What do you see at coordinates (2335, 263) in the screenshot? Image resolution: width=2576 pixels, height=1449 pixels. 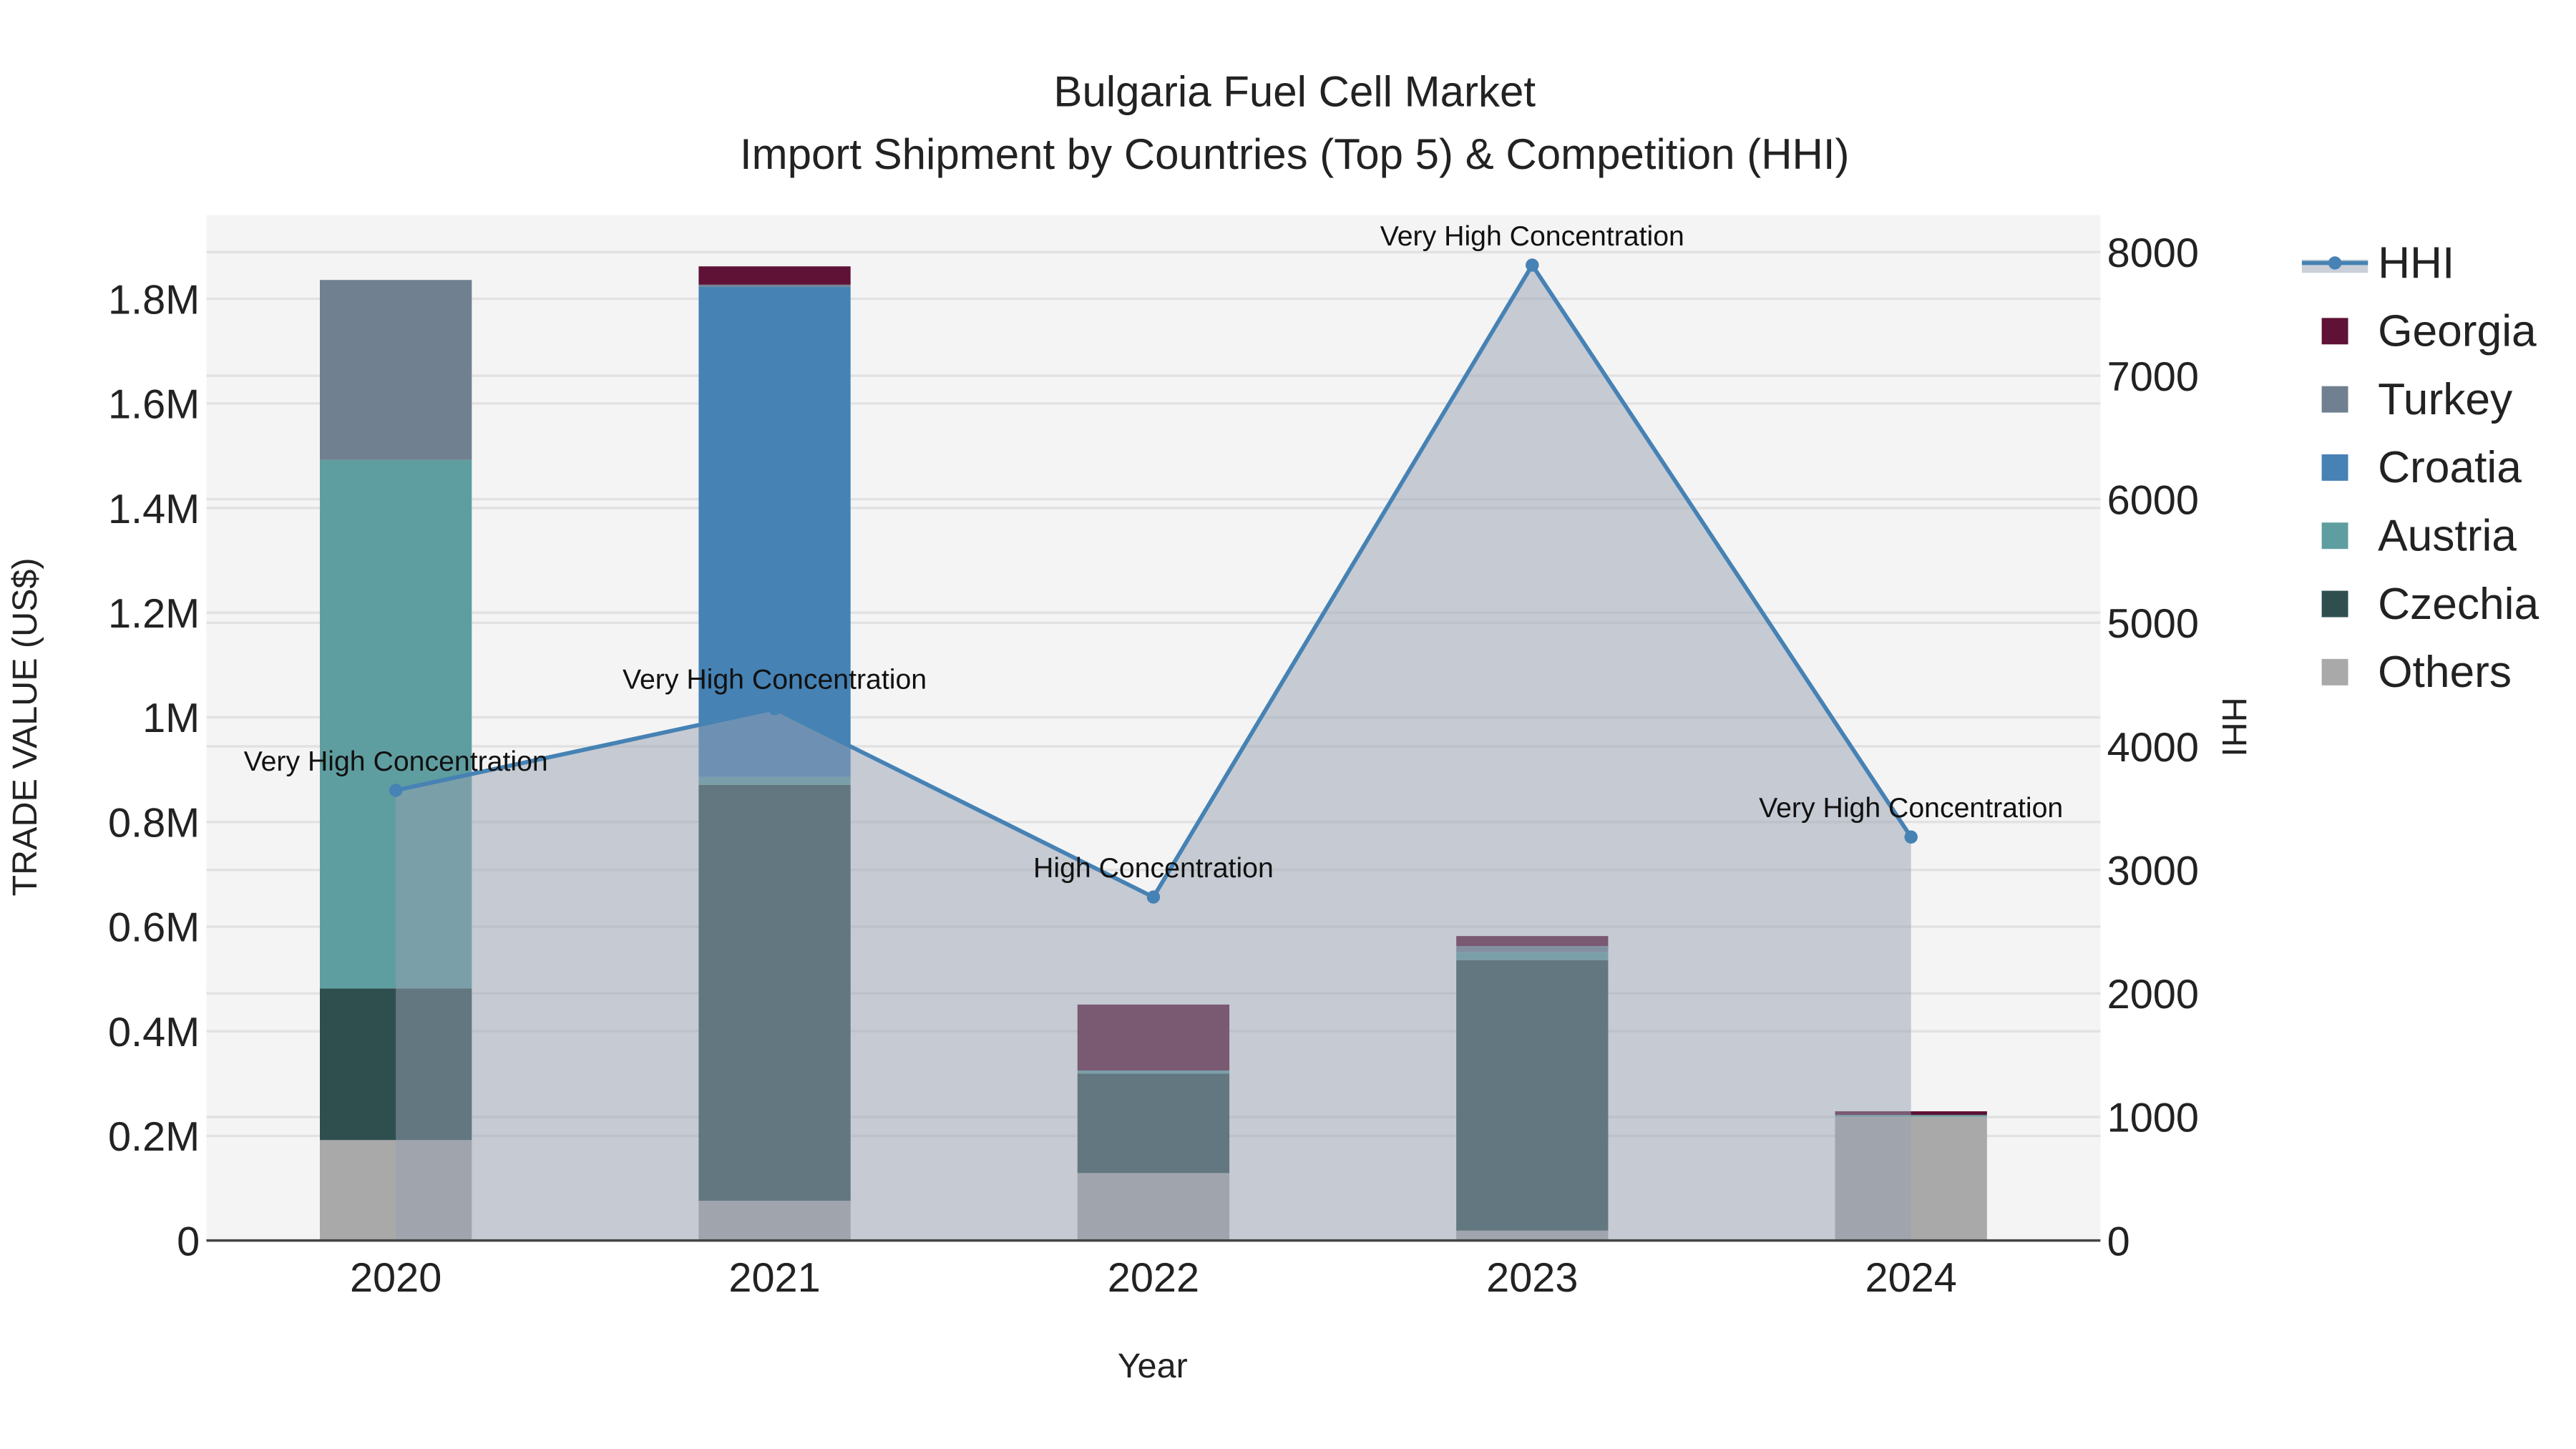 I see `legend-hhi-marker` at bounding box center [2335, 263].